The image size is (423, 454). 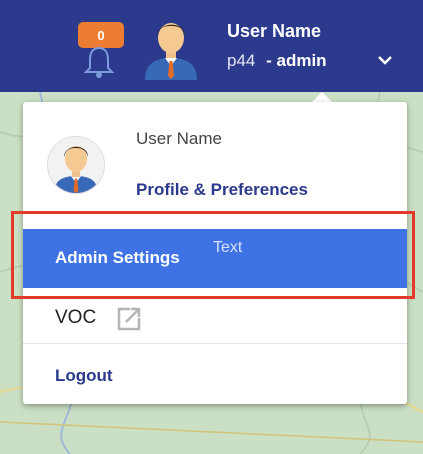 I want to click on header-role-label: - admin, so click(x=296, y=60).